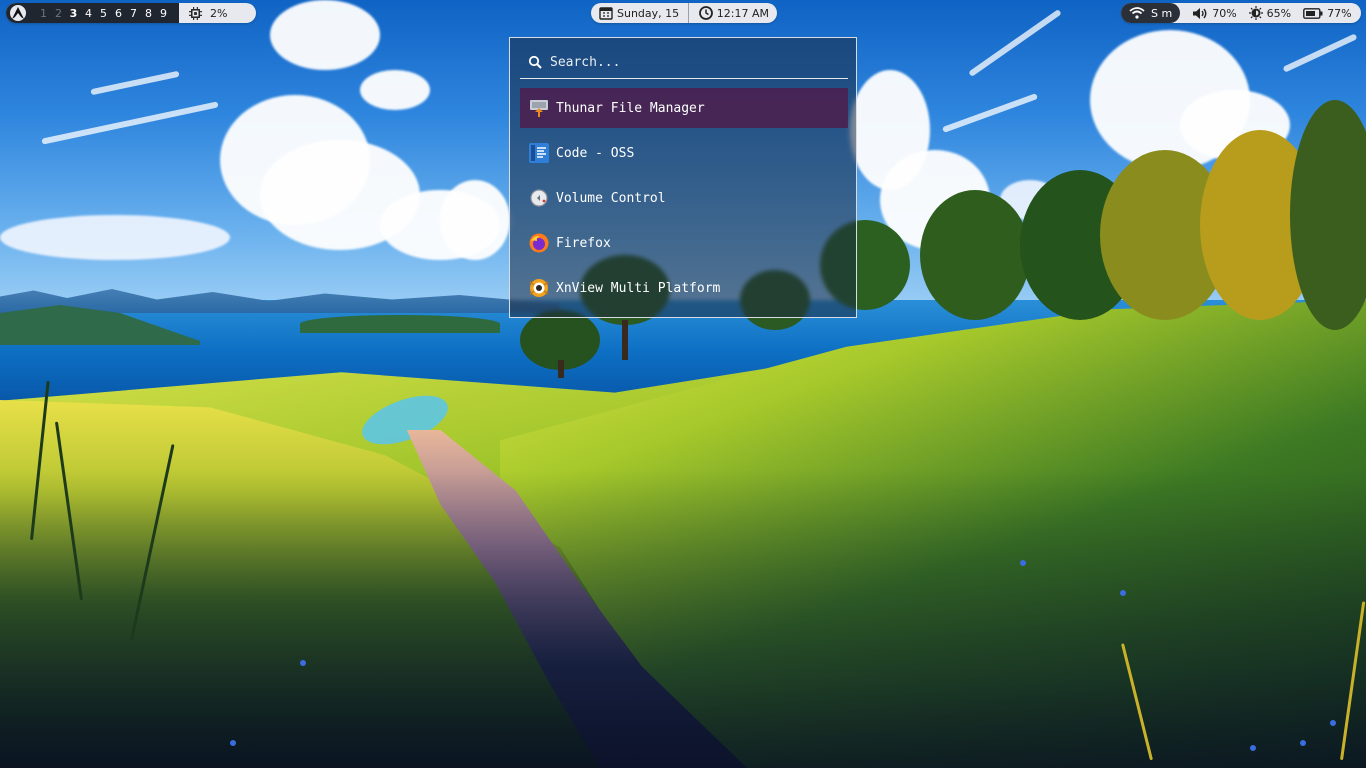 The image size is (1366, 768). Describe the element at coordinates (689, 13) in the screenshot. I see `divider` at that location.